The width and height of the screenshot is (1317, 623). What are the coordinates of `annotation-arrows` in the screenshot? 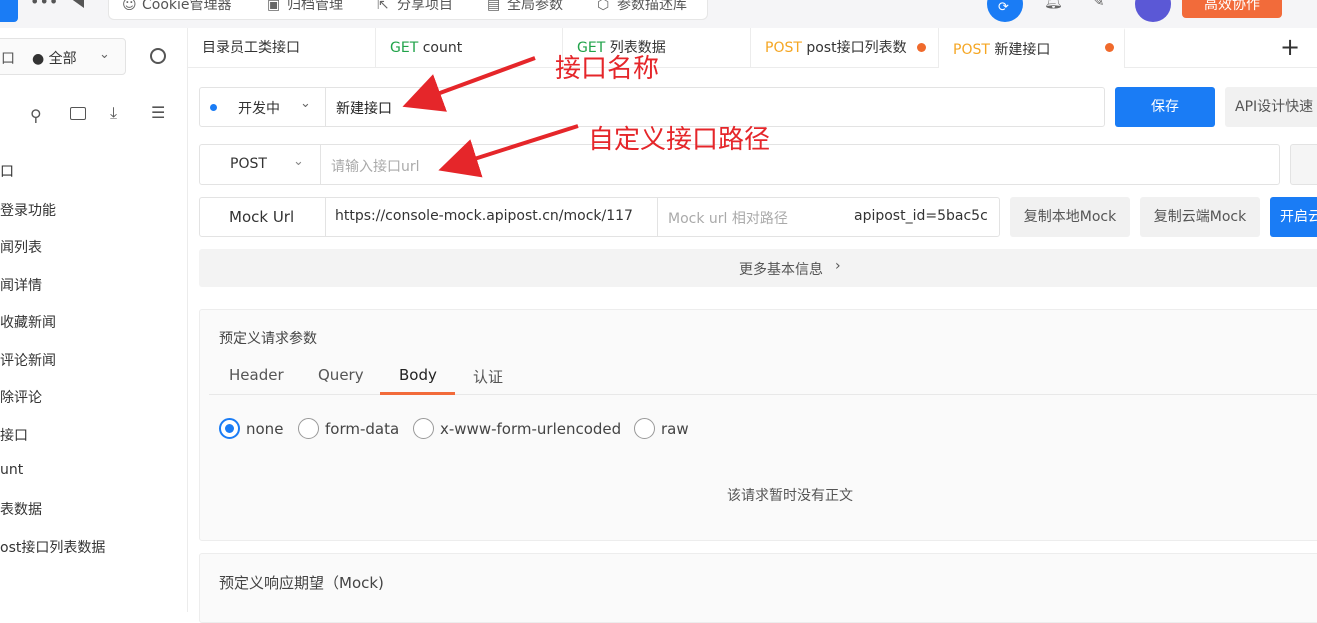 It's located at (490, 117).